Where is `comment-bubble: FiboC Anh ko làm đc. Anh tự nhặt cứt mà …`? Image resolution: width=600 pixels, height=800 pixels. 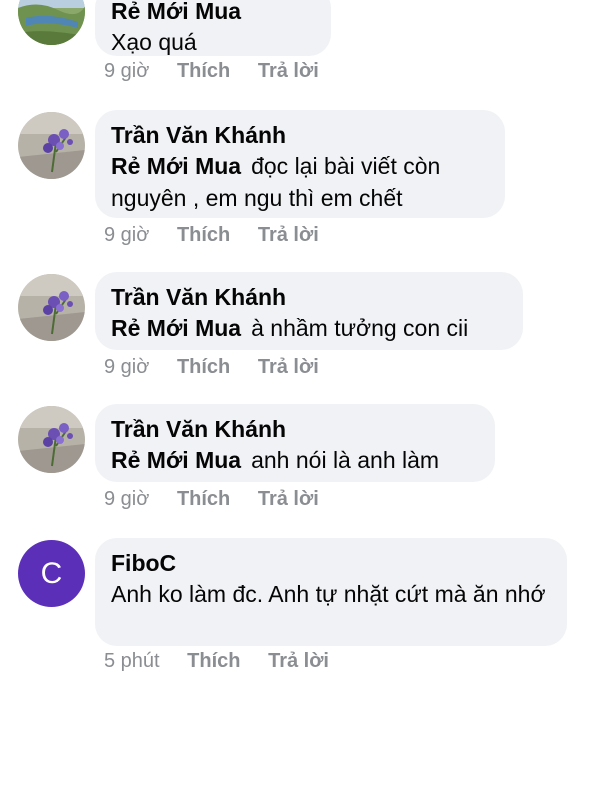 comment-bubble: FiboC Anh ko làm đc. Anh tự nhặt cứt mà … is located at coordinates (331, 592).